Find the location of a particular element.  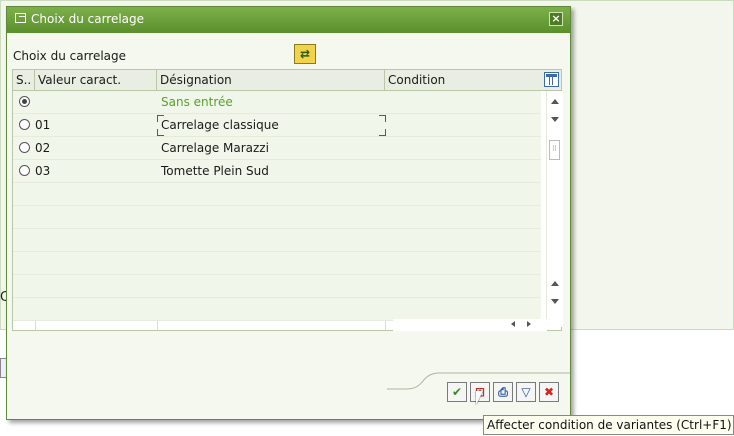

filter-icon: ▽ is located at coordinates (526, 392).